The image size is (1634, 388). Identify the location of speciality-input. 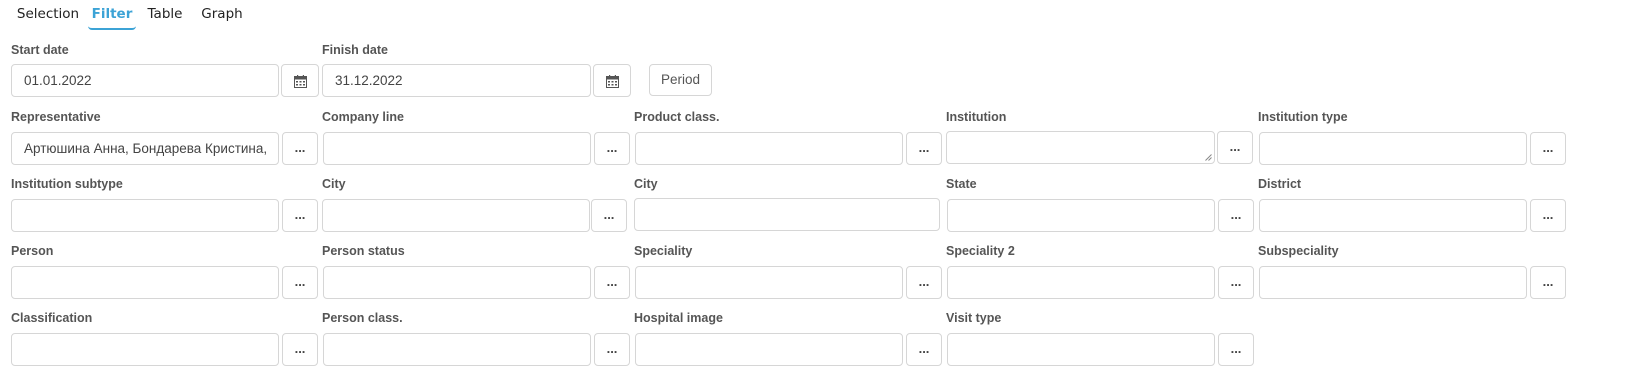
(769, 282).